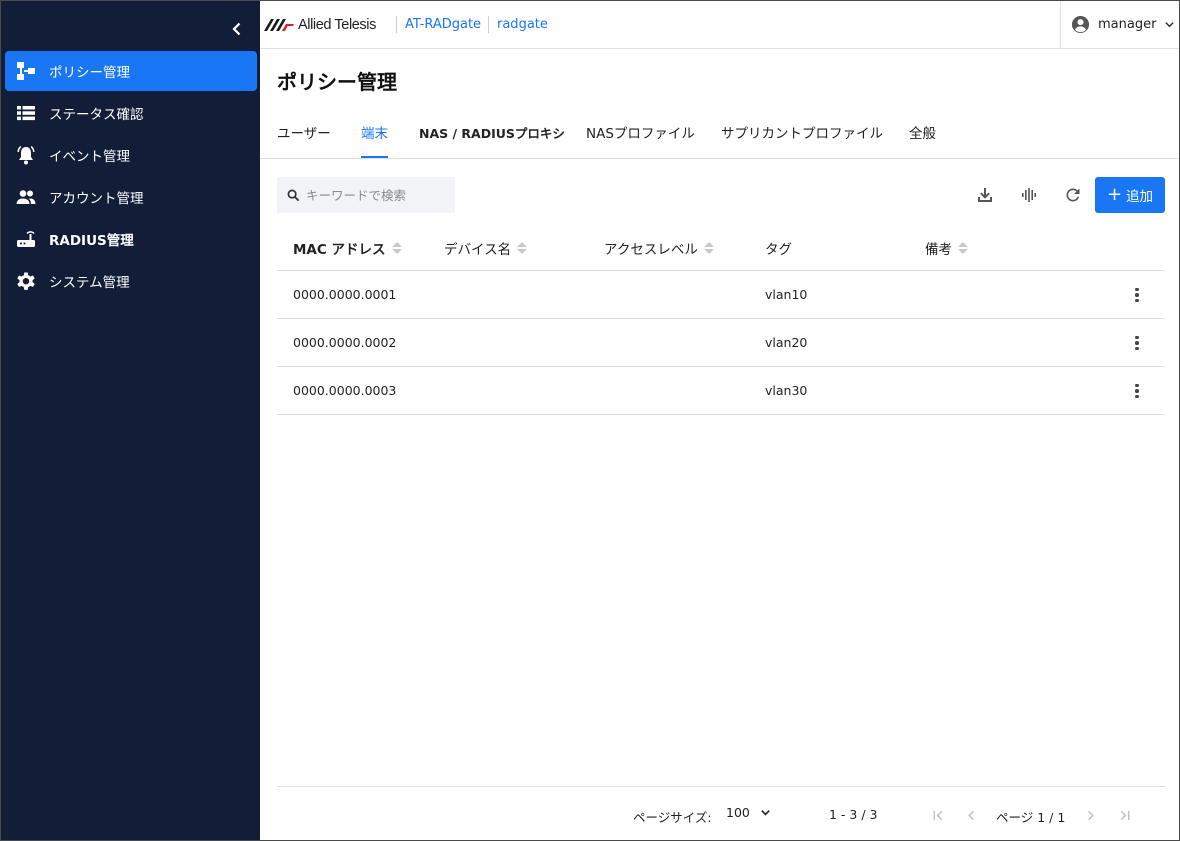 This screenshot has height=841, width=1180. Describe the element at coordinates (89, 157) in the screenshot. I see `sidebar-item-label: イベント管理` at that location.